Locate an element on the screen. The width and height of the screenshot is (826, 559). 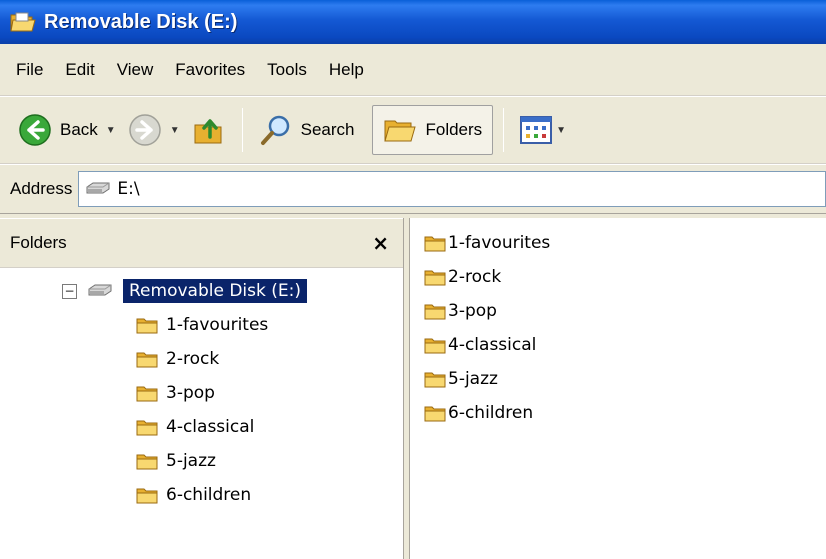
forward-arrow-icon is located at coordinates (145, 130).